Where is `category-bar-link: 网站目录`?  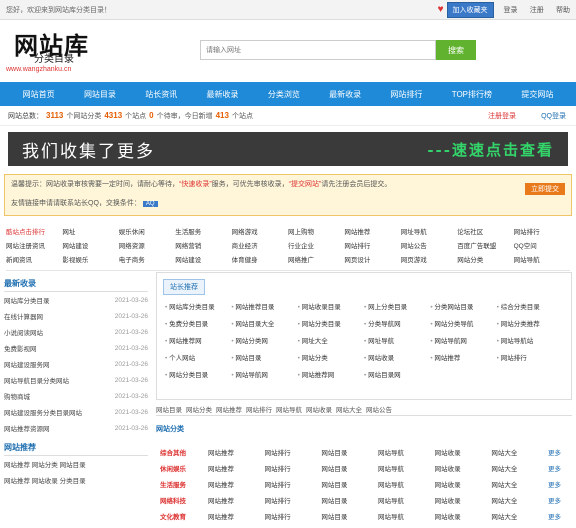
category-bar-link: 网站目录 is located at coordinates (169, 409).